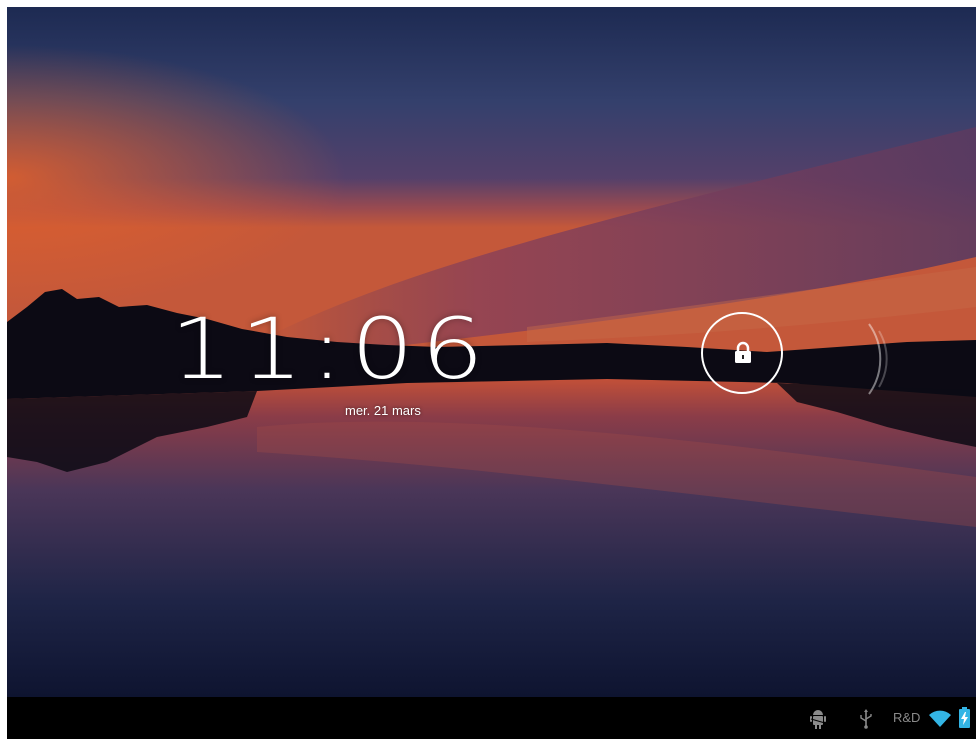  Describe the element at coordinates (331, 349) in the screenshot. I see `lockscreen-clock: 11:06` at that location.